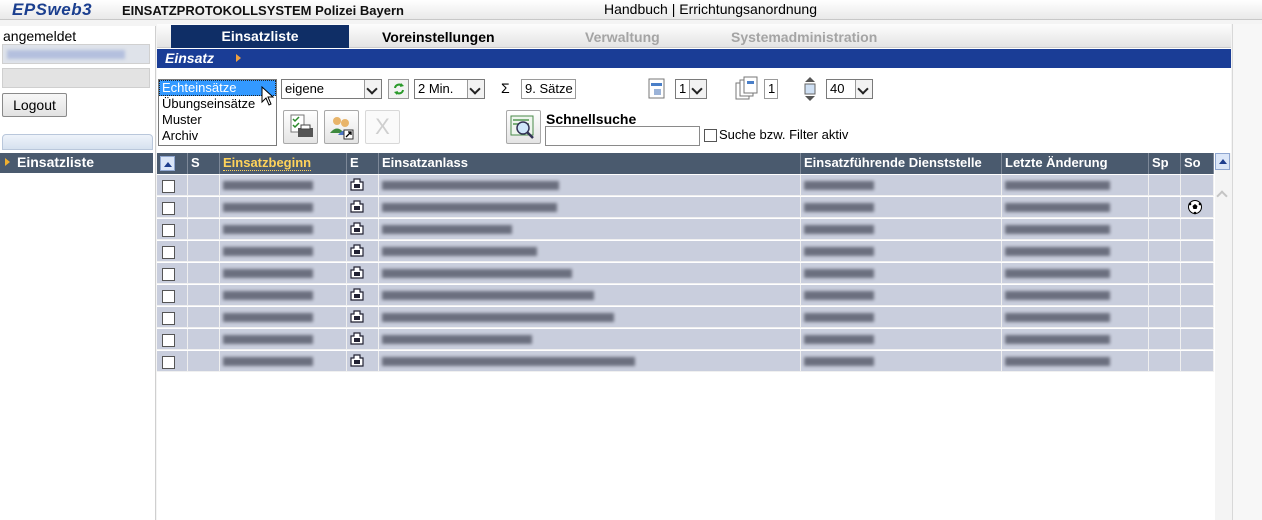 The width and height of the screenshot is (1262, 520). Describe the element at coordinates (217, 88) in the screenshot. I see `listbox-option: Echteinsätze` at that location.